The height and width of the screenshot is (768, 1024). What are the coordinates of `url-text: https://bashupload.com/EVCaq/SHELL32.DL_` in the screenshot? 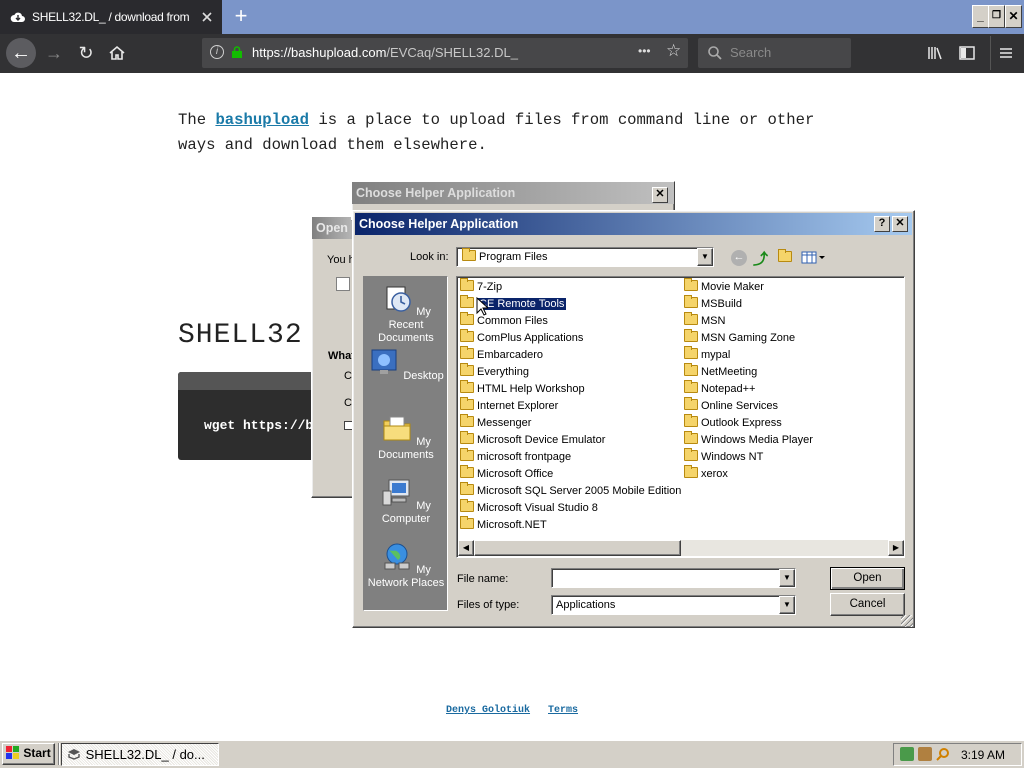 It's located at (385, 52).